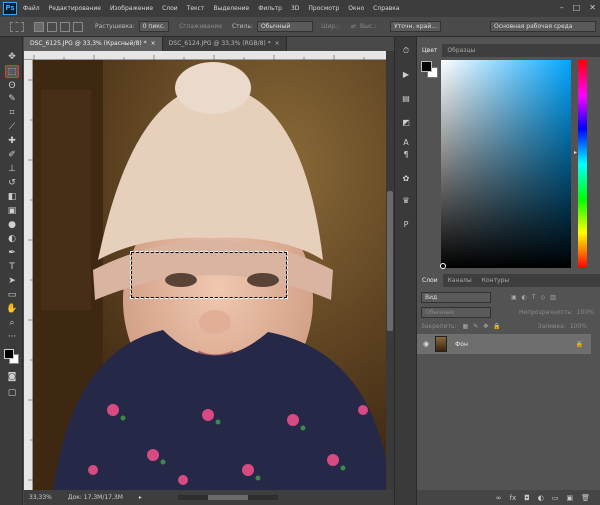 Image resolution: width=600 pixels, height=505 pixels. What do you see at coordinates (131, 8) in the screenshot?
I see `menu-image: Изображение` at bounding box center [131, 8].